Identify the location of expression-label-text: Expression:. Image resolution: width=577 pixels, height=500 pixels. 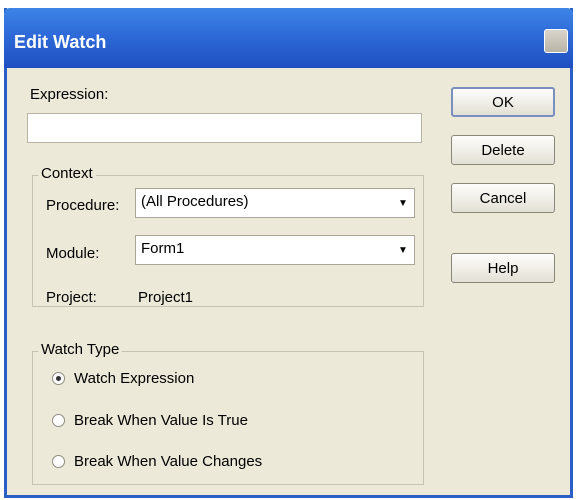
(69, 94).